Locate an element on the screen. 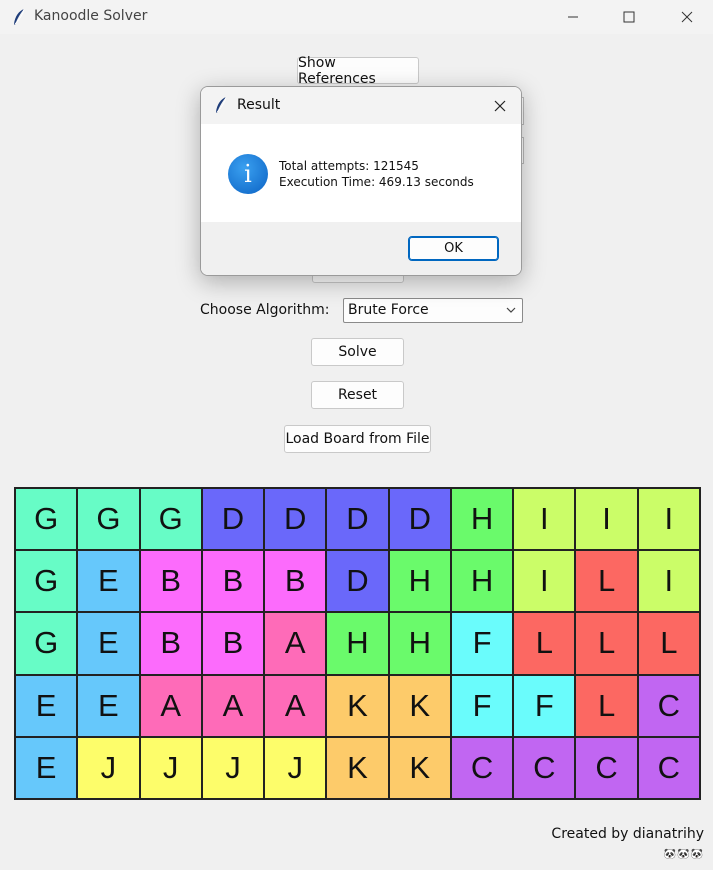 This screenshot has width=713, height=870. dialog-title: Result is located at coordinates (259, 105).